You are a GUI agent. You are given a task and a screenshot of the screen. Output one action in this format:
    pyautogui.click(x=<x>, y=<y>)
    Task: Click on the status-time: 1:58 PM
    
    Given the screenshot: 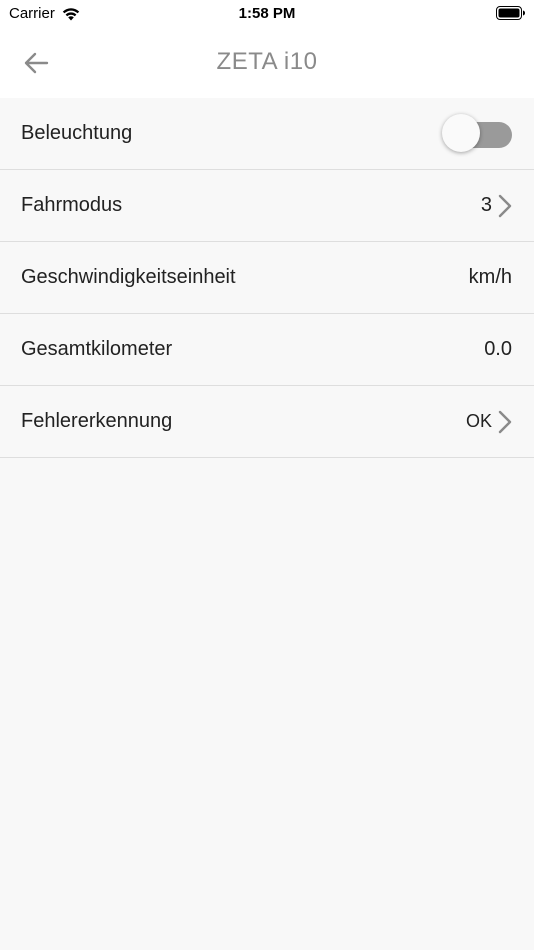 What is the action you would take?
    pyautogui.click(x=267, y=13)
    